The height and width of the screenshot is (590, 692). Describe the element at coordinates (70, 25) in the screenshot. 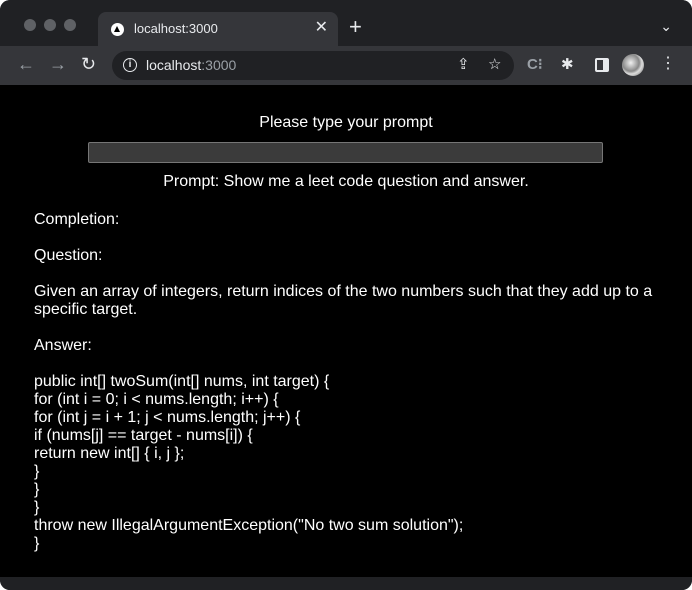

I see `maximize-window-button` at that location.